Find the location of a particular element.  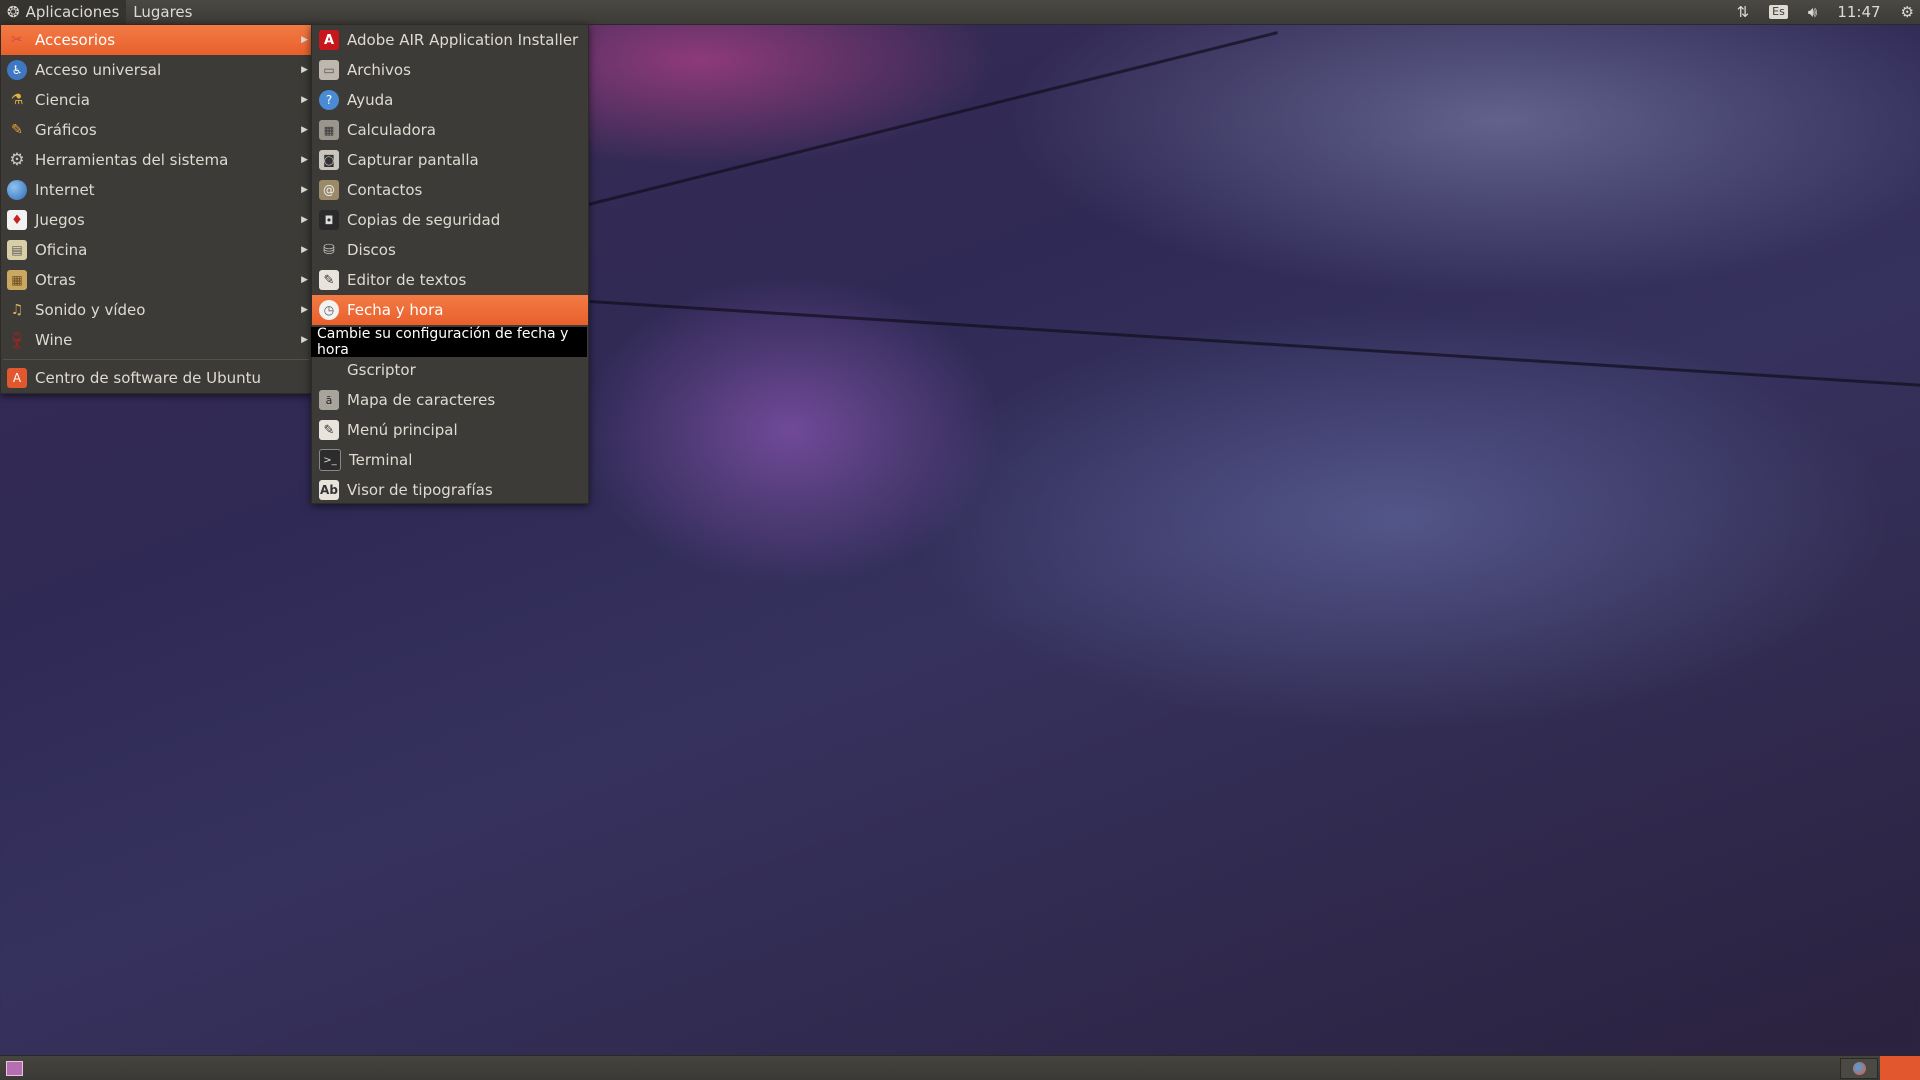

internet-icon is located at coordinates (17, 190).